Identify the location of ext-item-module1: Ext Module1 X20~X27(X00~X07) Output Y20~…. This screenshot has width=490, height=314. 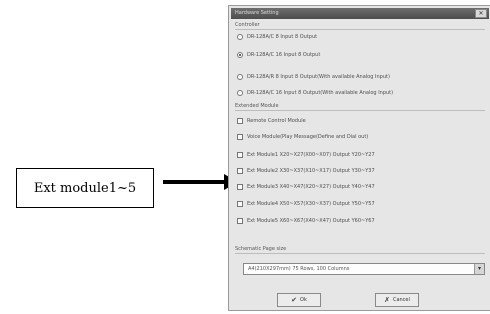
(306, 155).